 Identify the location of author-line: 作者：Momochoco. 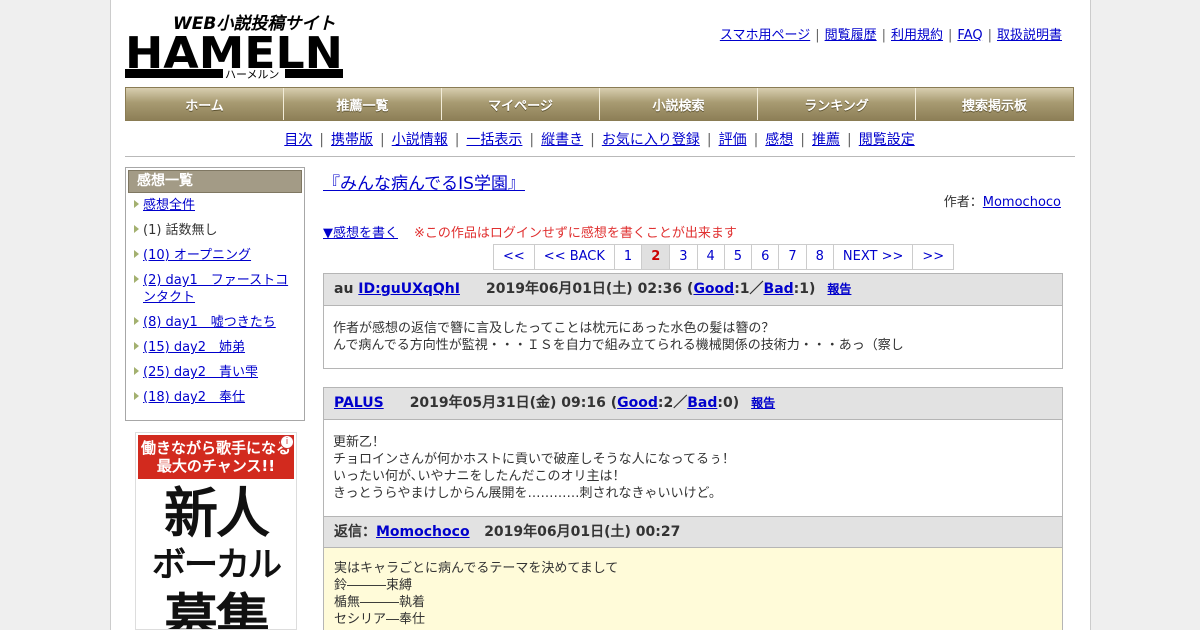
(1002, 202).